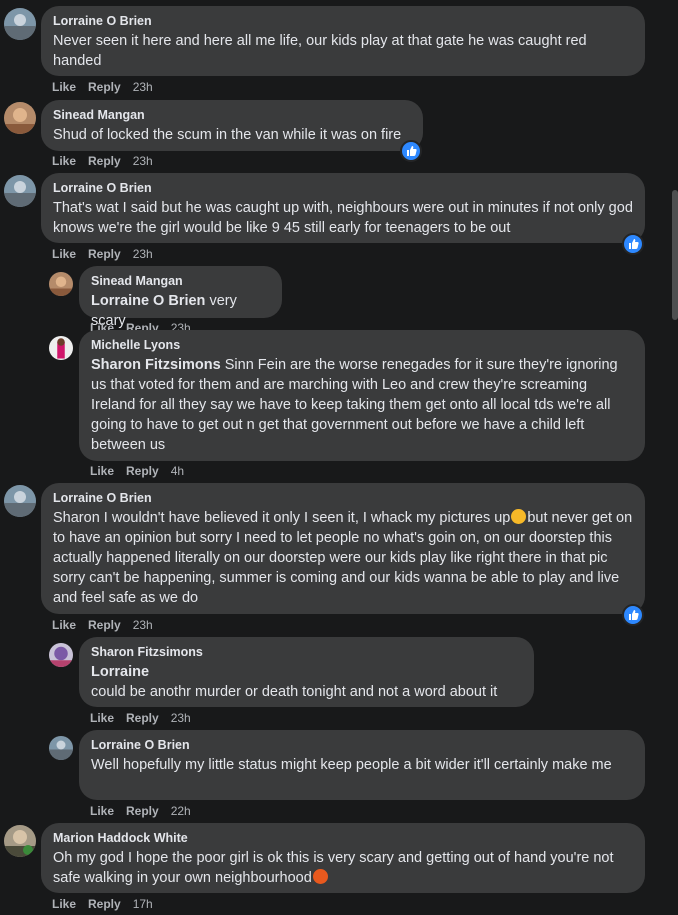 The width and height of the screenshot is (678, 915). What do you see at coordinates (675, 255) in the screenshot?
I see `scrollbar` at bounding box center [675, 255].